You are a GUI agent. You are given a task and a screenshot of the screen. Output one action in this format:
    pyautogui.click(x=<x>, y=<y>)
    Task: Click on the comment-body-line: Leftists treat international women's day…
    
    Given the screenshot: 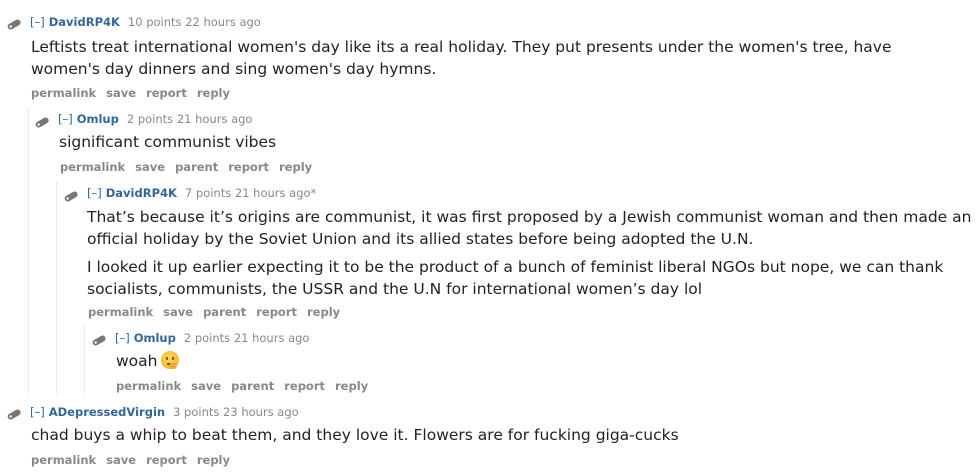 What is the action you would take?
    pyautogui.click(x=461, y=47)
    